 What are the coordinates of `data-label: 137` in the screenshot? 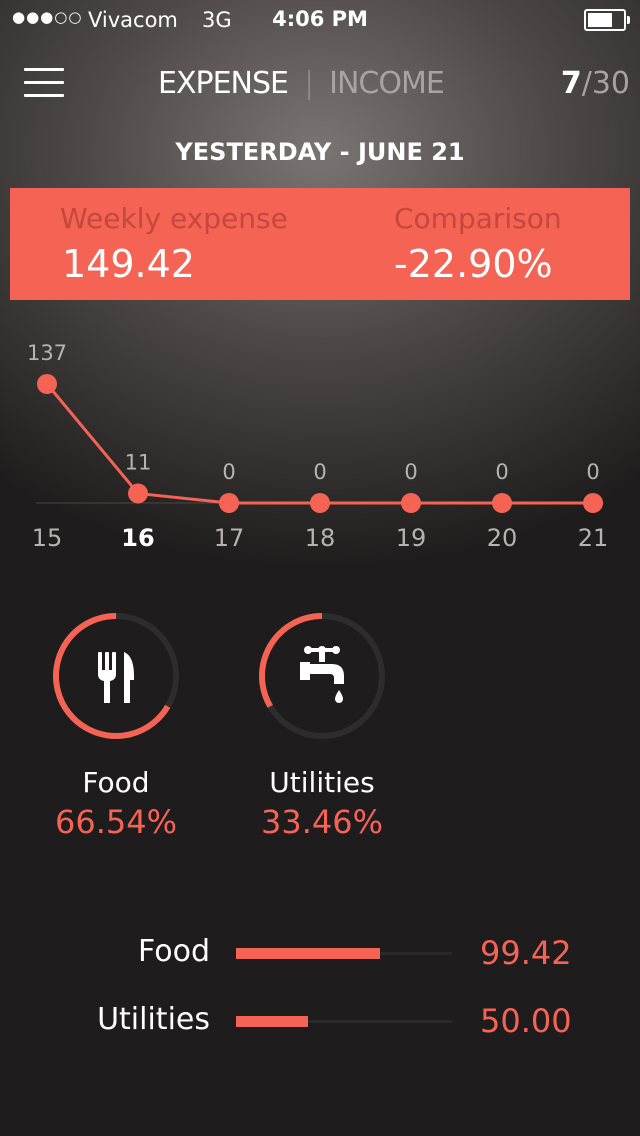 It's located at (47, 353).